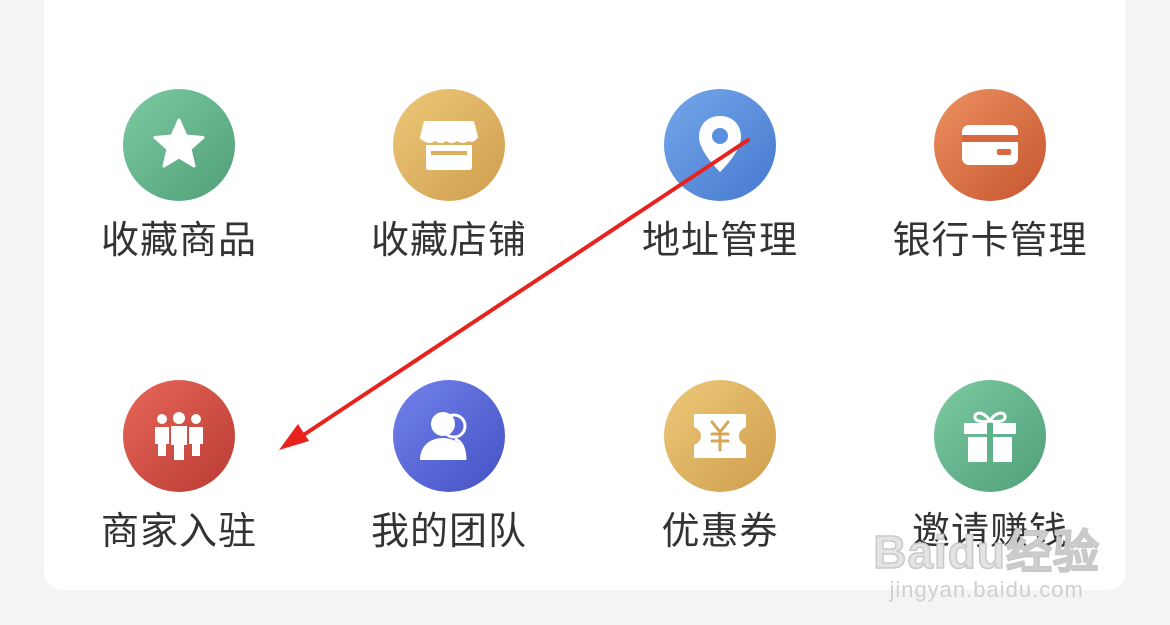 This screenshot has width=1170, height=625. What do you see at coordinates (720, 145) in the screenshot?
I see `location-pin-icon` at bounding box center [720, 145].